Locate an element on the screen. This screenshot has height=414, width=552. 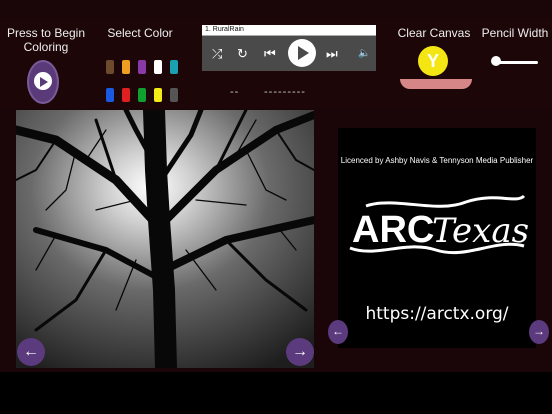
time-display-left: -- is located at coordinates (235, 92).